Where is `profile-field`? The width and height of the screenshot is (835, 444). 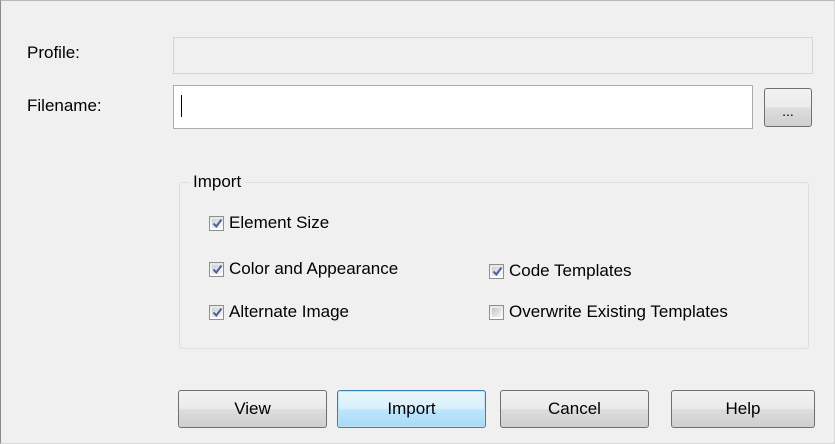 profile-field is located at coordinates (493, 55).